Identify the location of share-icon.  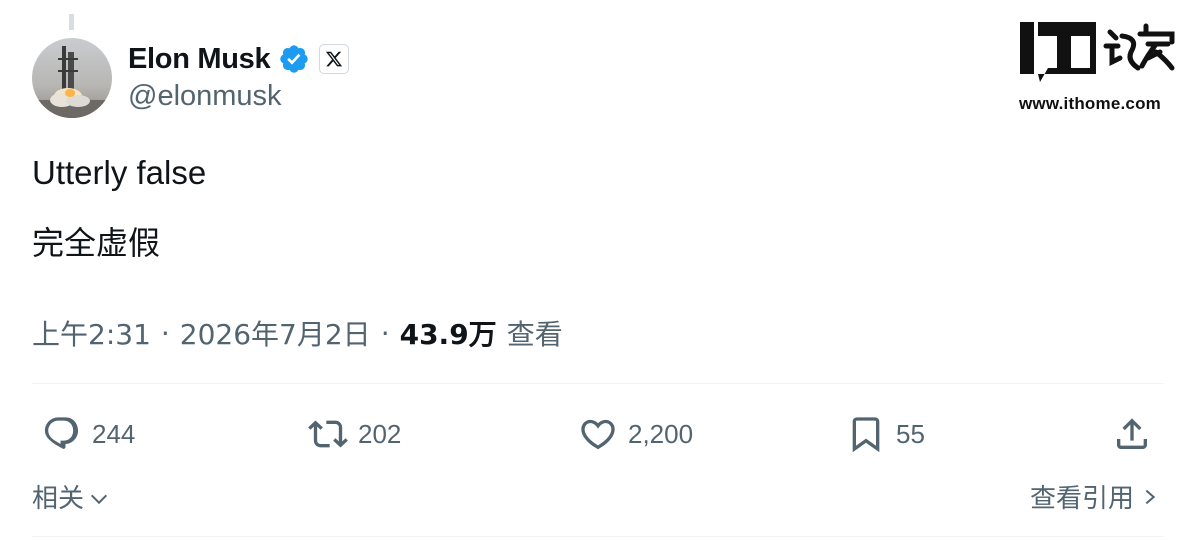
(1132, 433).